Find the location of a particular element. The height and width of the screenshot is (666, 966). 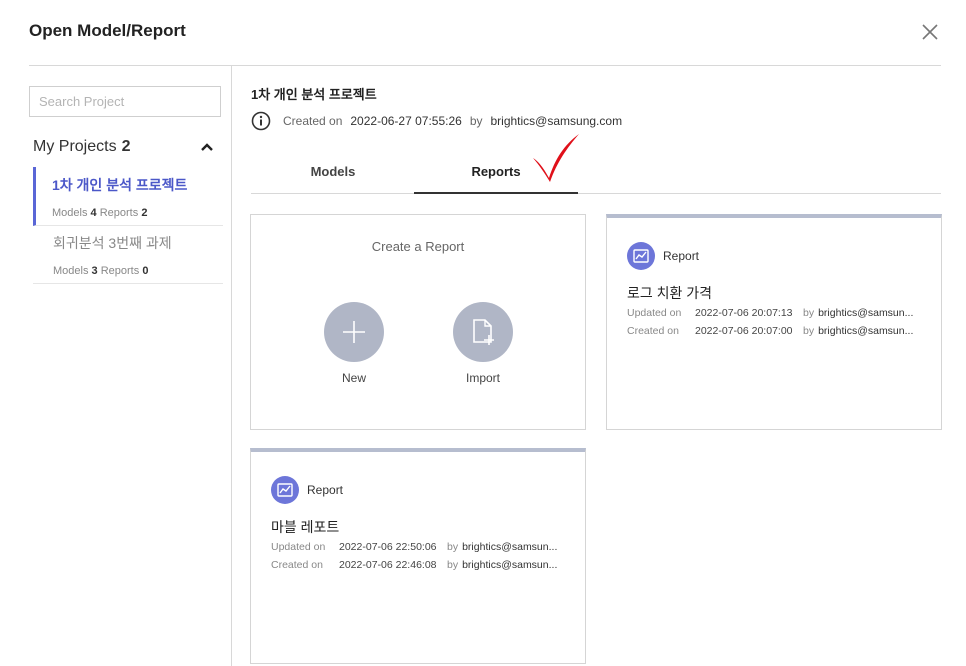

sidebar-project-item-1: 1차 개인 분석 프로젝트 Models 4 Reports 2 is located at coordinates (128, 196).